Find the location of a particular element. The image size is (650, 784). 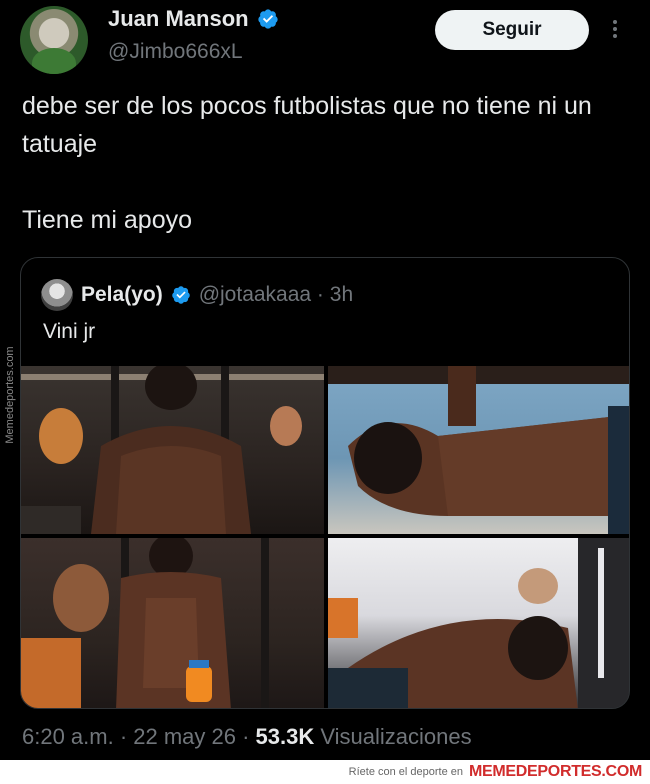

media-photo-floor-pose is located at coordinates (478, 450).